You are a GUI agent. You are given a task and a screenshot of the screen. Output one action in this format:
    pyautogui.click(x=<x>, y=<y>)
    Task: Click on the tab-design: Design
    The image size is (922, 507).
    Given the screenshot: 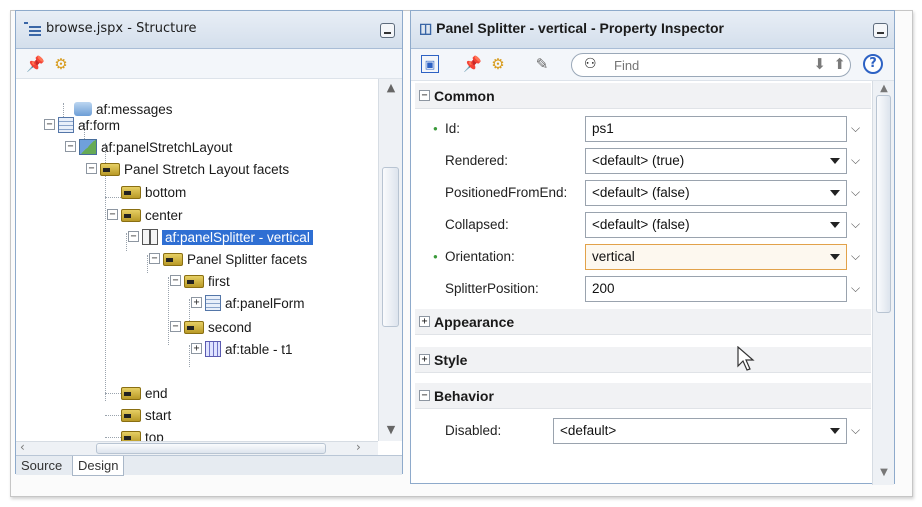 What is the action you would take?
    pyautogui.click(x=98, y=466)
    